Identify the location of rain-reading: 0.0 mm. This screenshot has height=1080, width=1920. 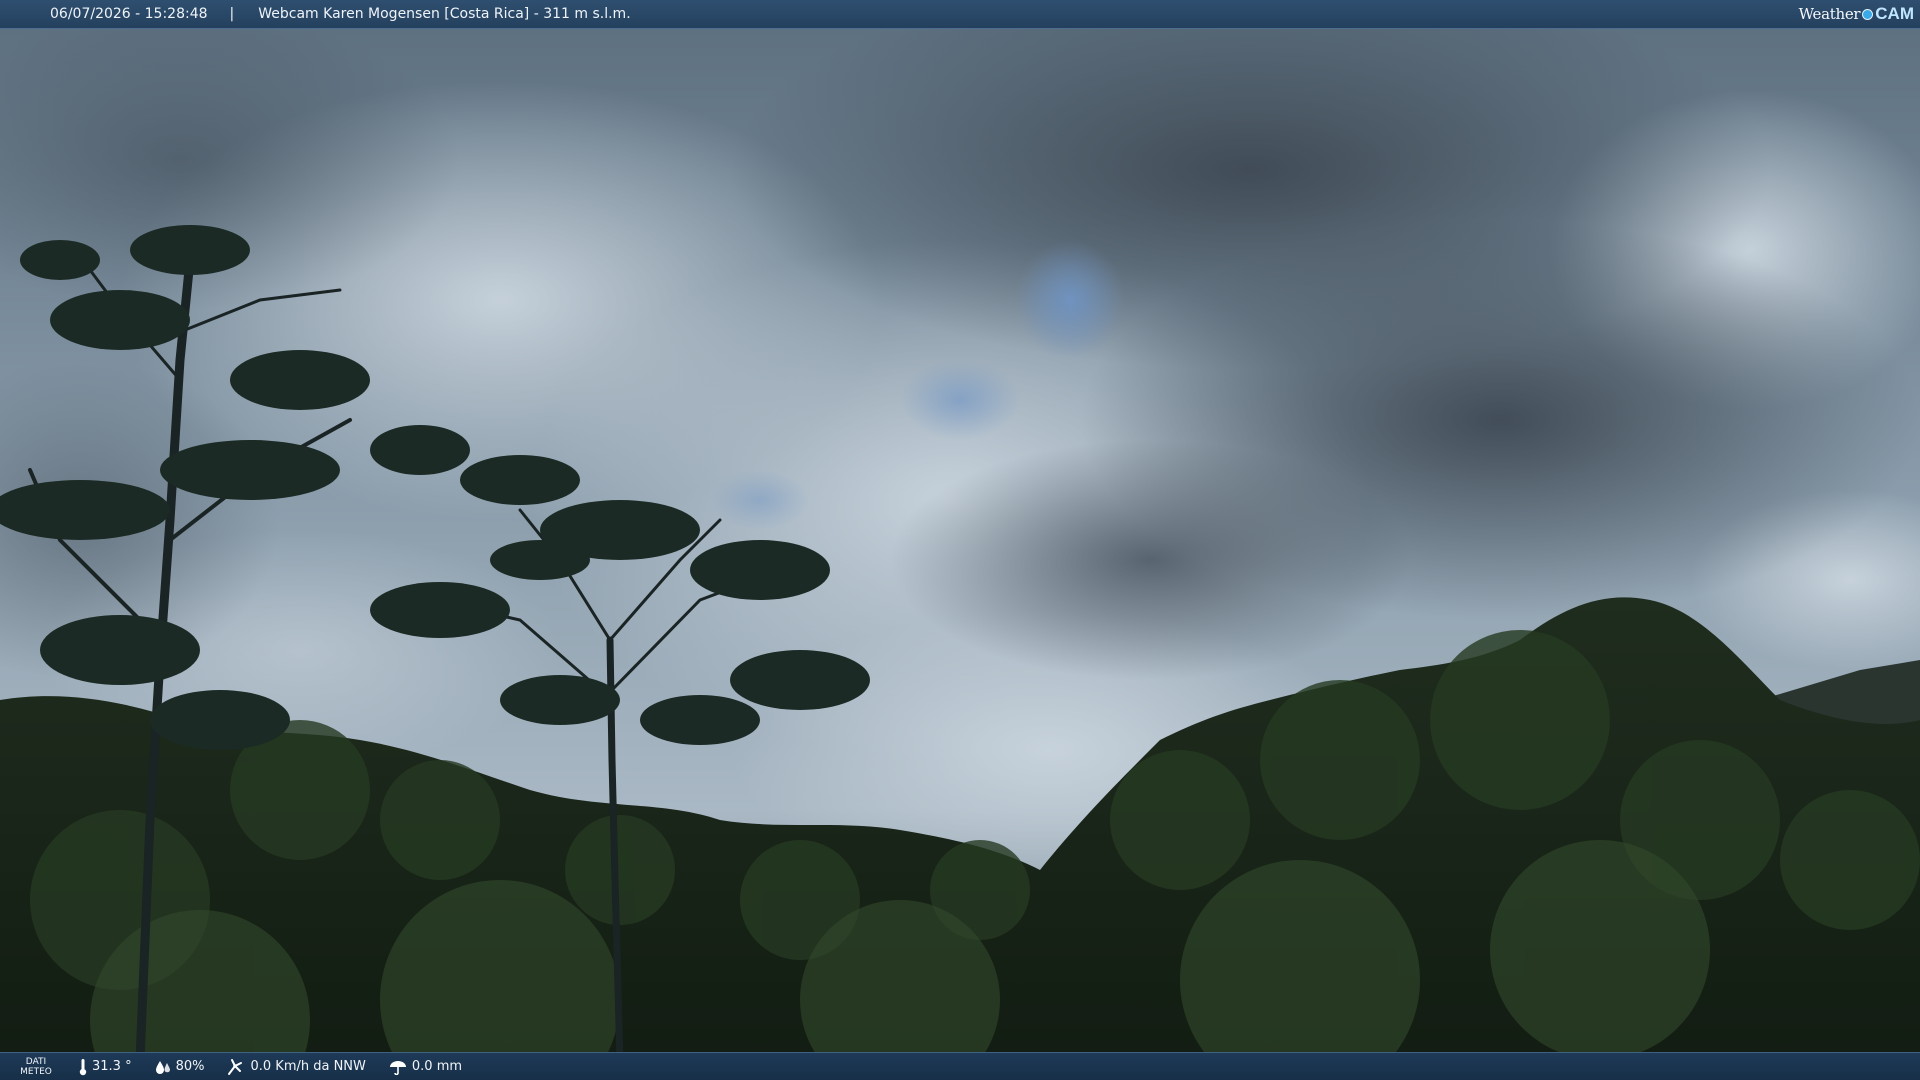
(425, 1067).